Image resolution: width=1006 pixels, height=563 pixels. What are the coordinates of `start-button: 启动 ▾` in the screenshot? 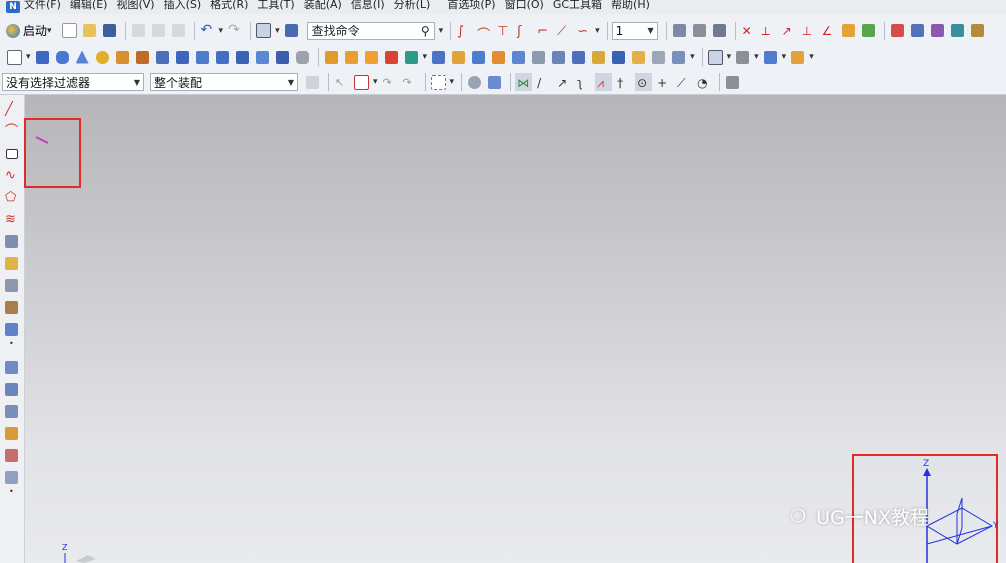 It's located at (30, 30).